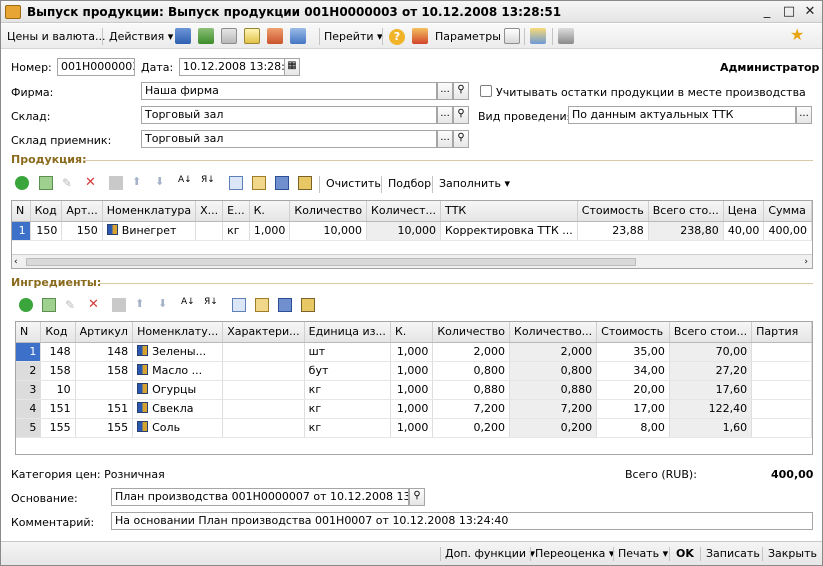 This screenshot has width=823, height=566. What do you see at coordinates (792, 553) in the screenshot?
I see `close-button: Закрыть` at bounding box center [792, 553].